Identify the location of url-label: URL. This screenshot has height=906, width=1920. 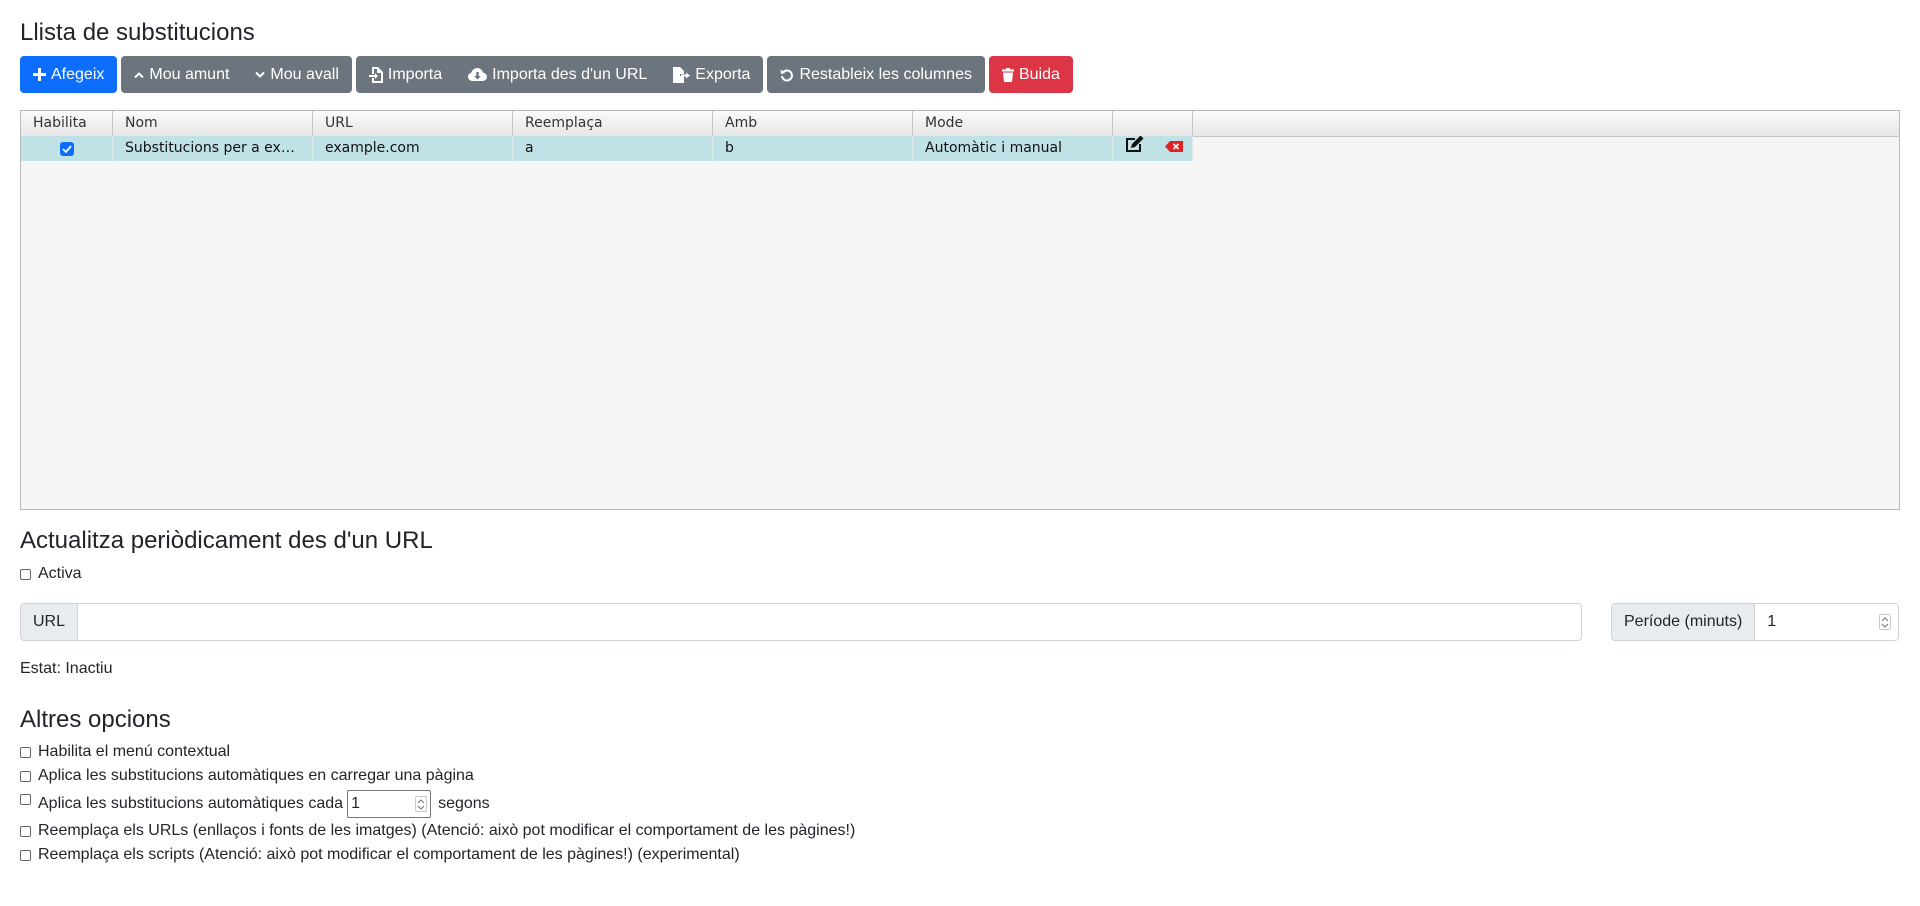
(49, 622).